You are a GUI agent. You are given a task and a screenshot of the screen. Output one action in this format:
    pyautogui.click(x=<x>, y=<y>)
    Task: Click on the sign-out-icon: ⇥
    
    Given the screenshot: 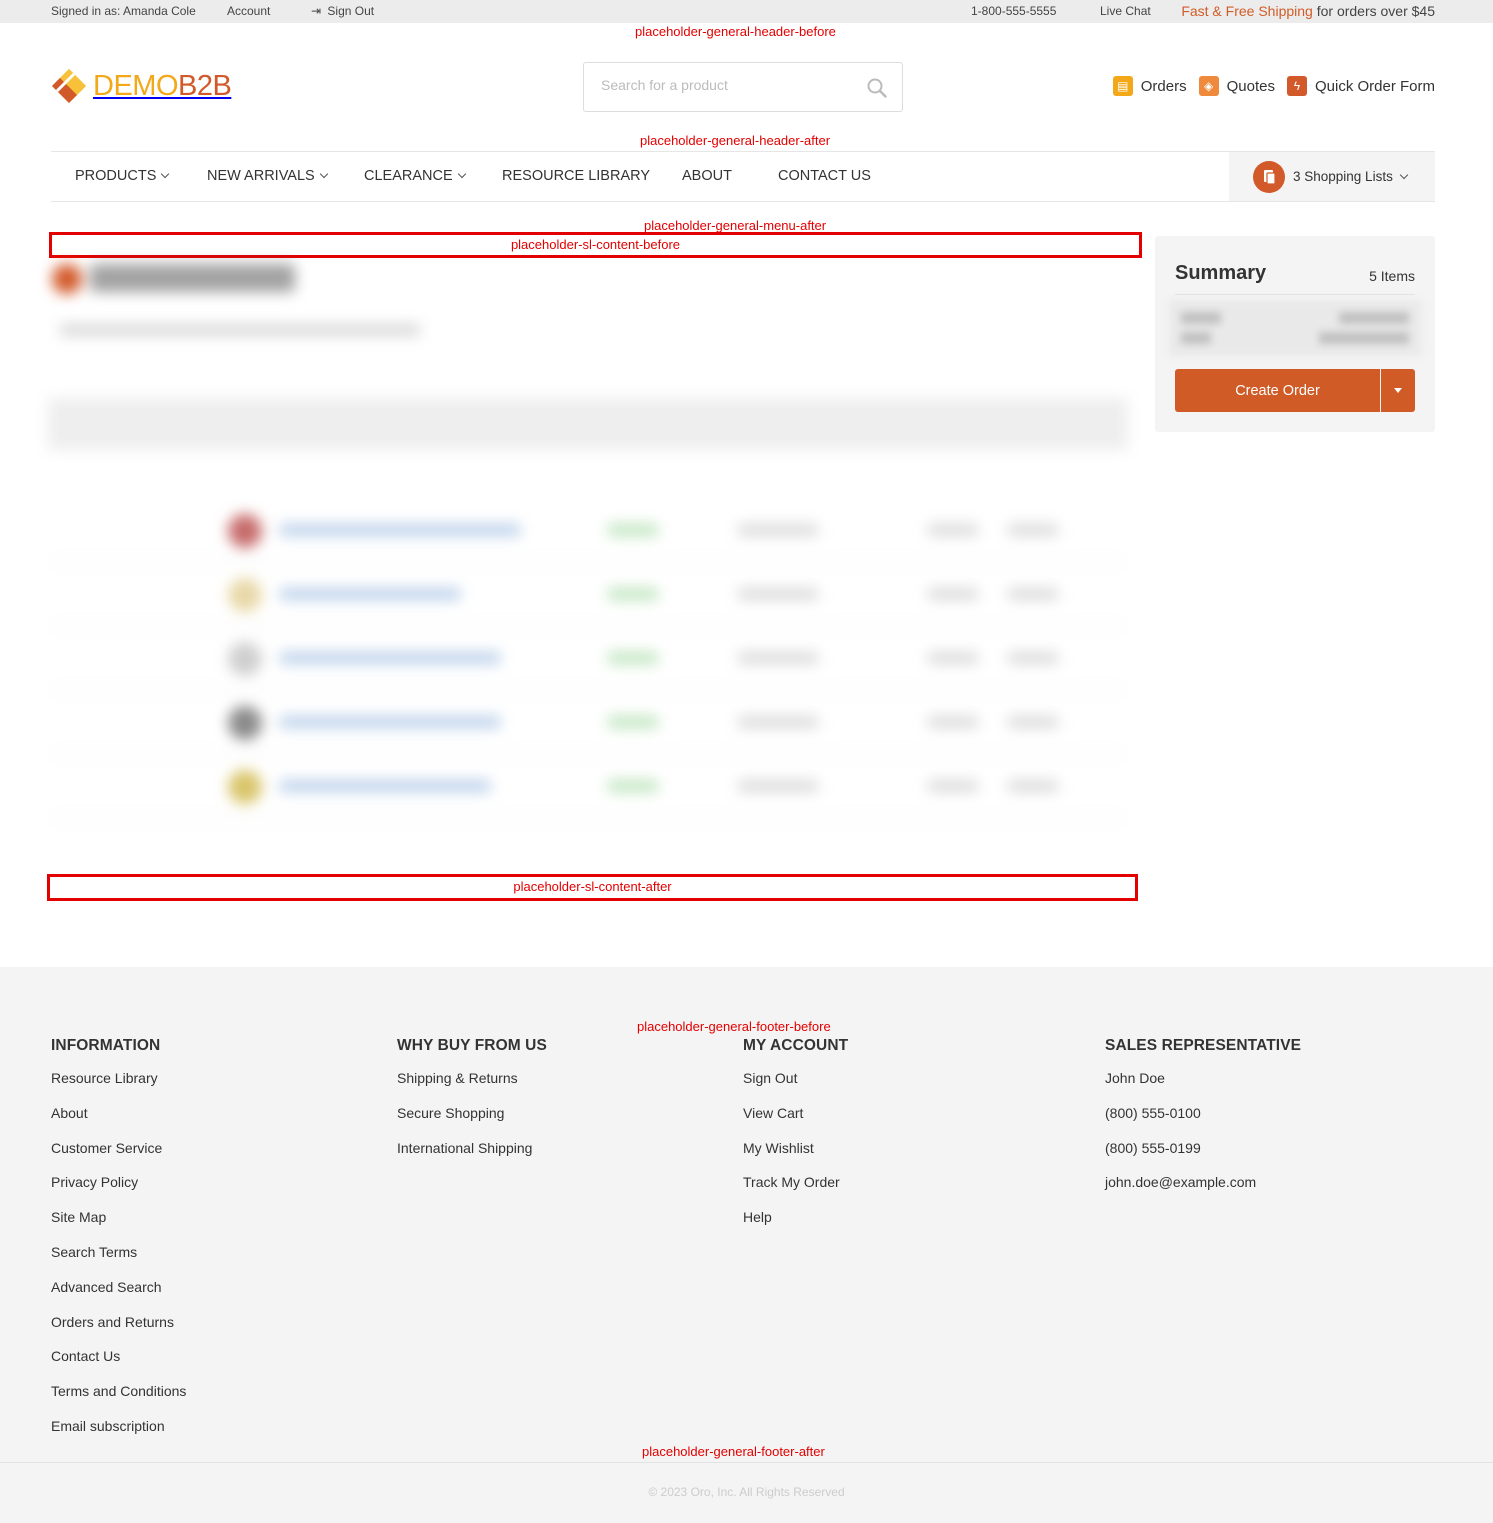 What is the action you would take?
    pyautogui.click(x=316, y=11)
    